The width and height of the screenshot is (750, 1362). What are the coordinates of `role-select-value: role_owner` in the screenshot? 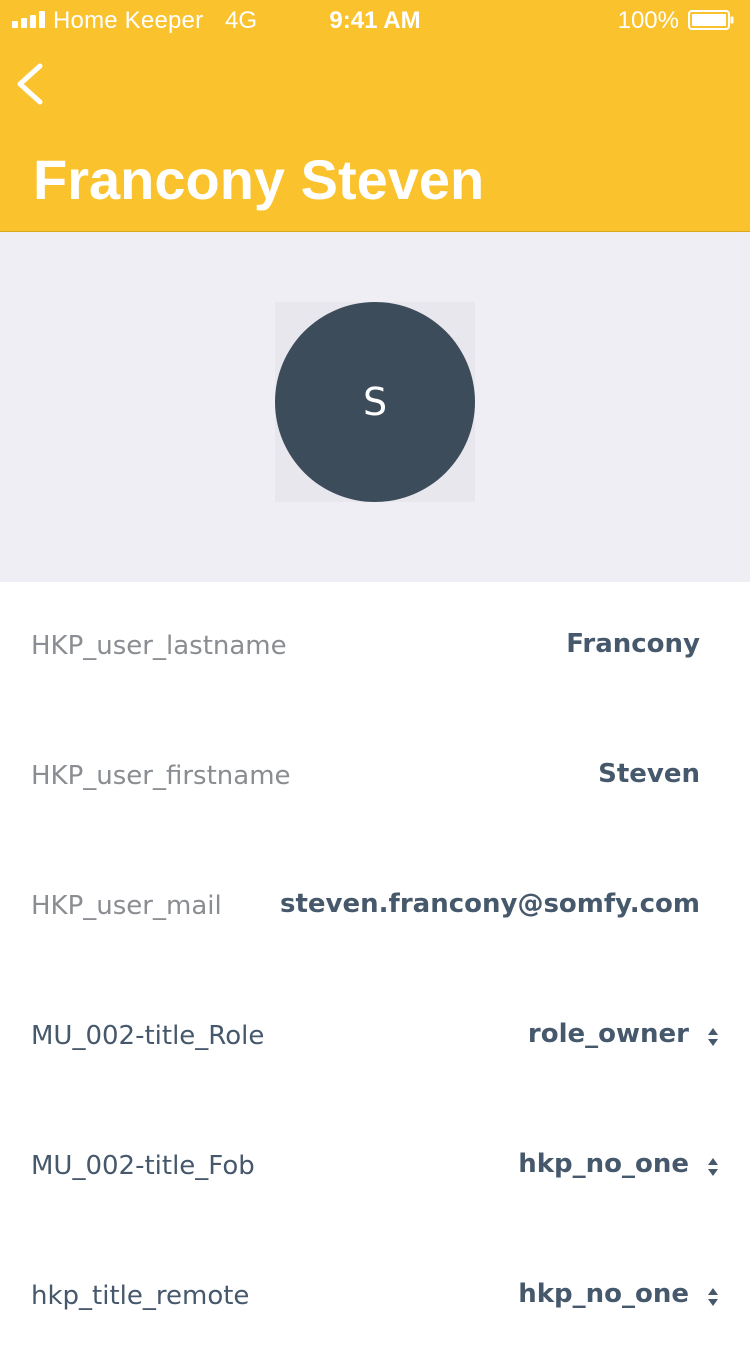 It's located at (608, 1034).